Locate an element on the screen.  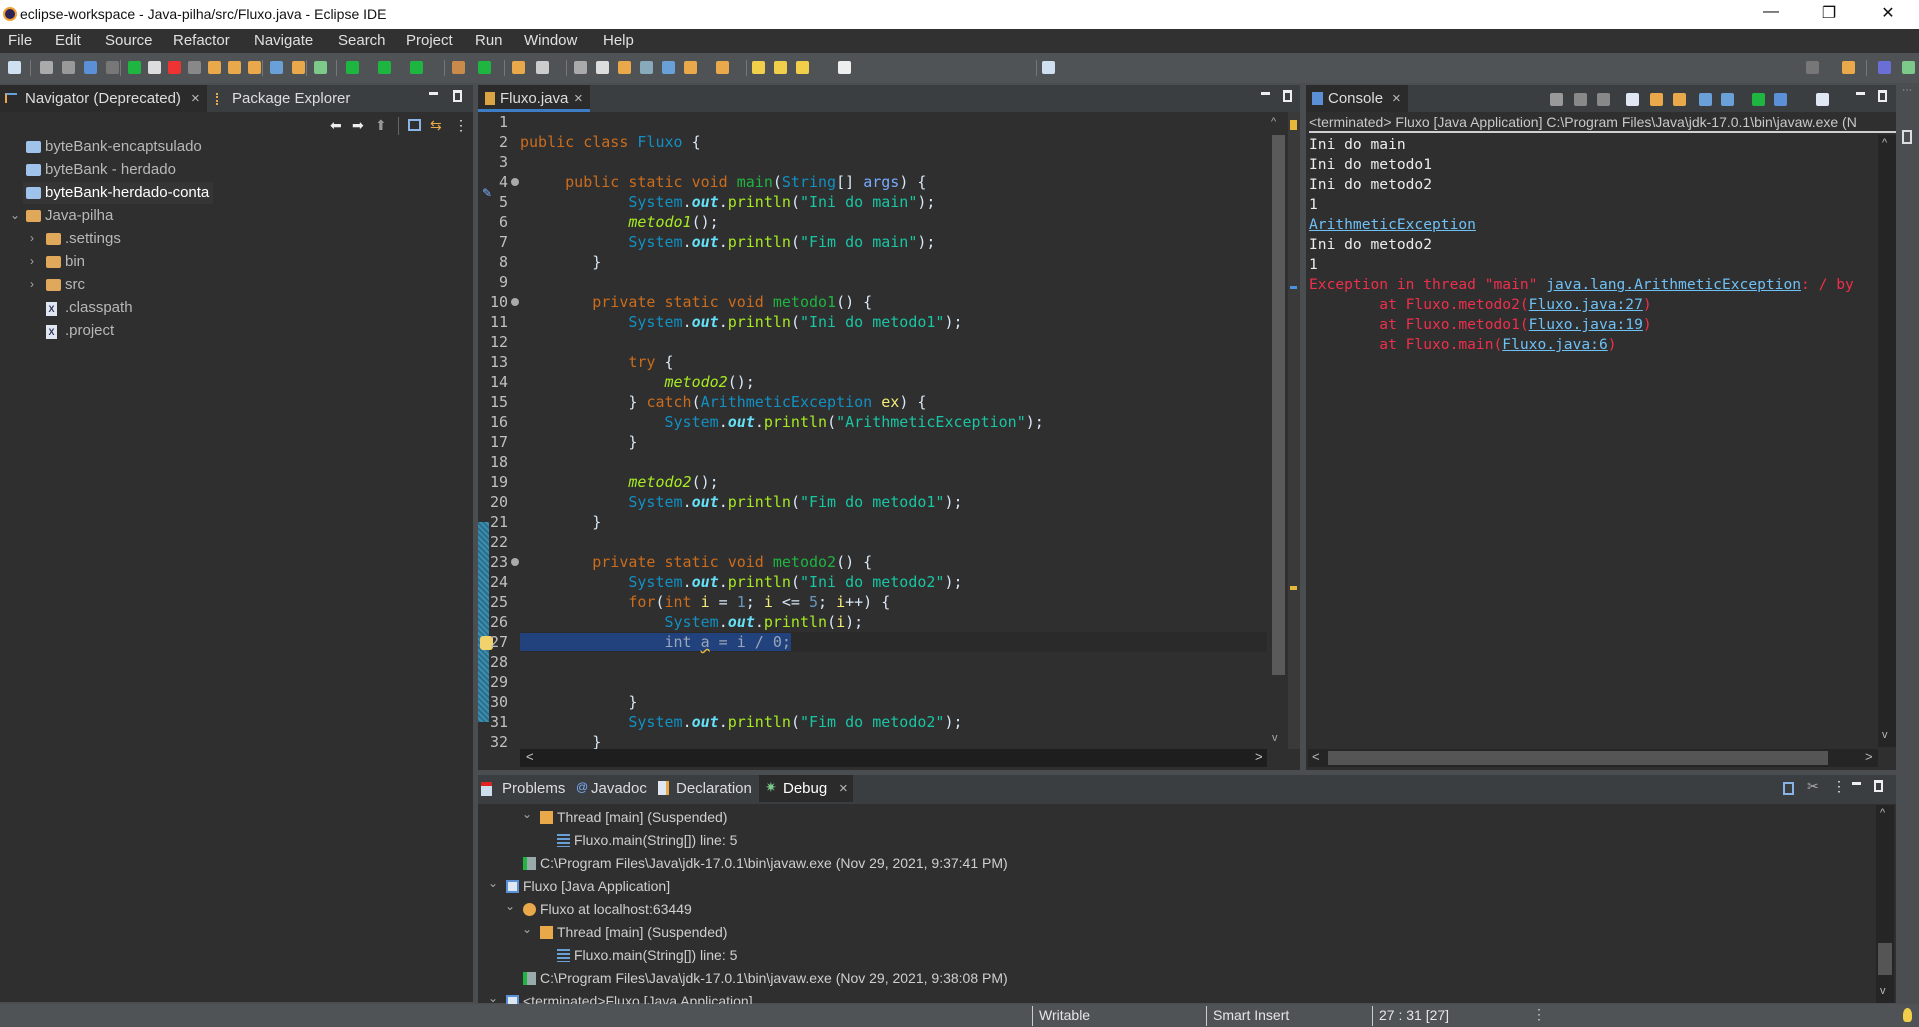
restore-icon is located at coordinates (1907, 137).